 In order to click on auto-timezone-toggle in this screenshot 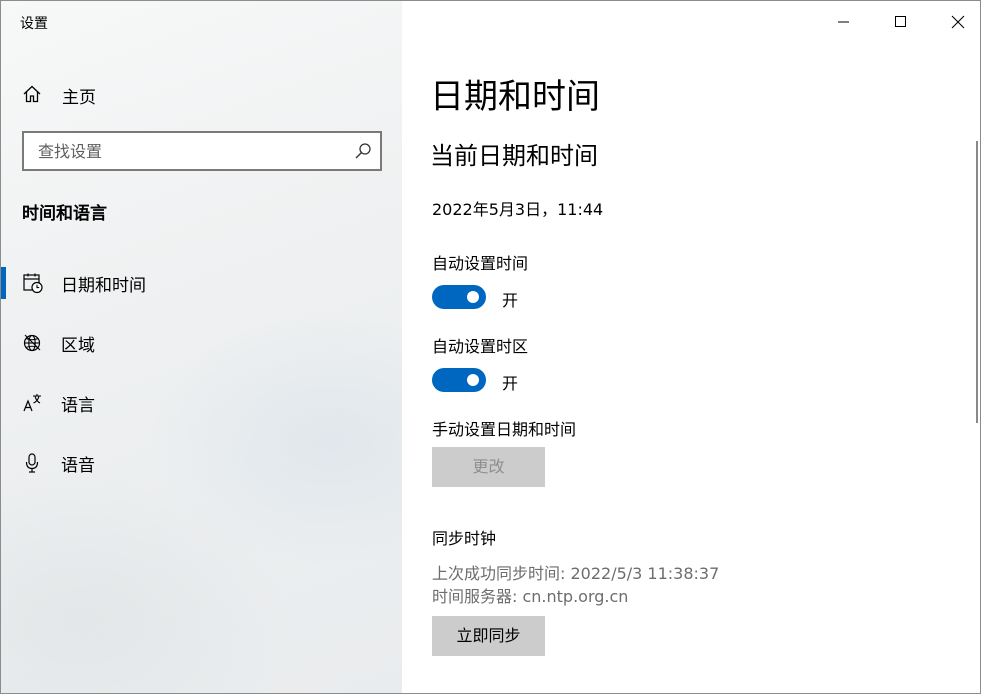, I will do `click(459, 380)`.